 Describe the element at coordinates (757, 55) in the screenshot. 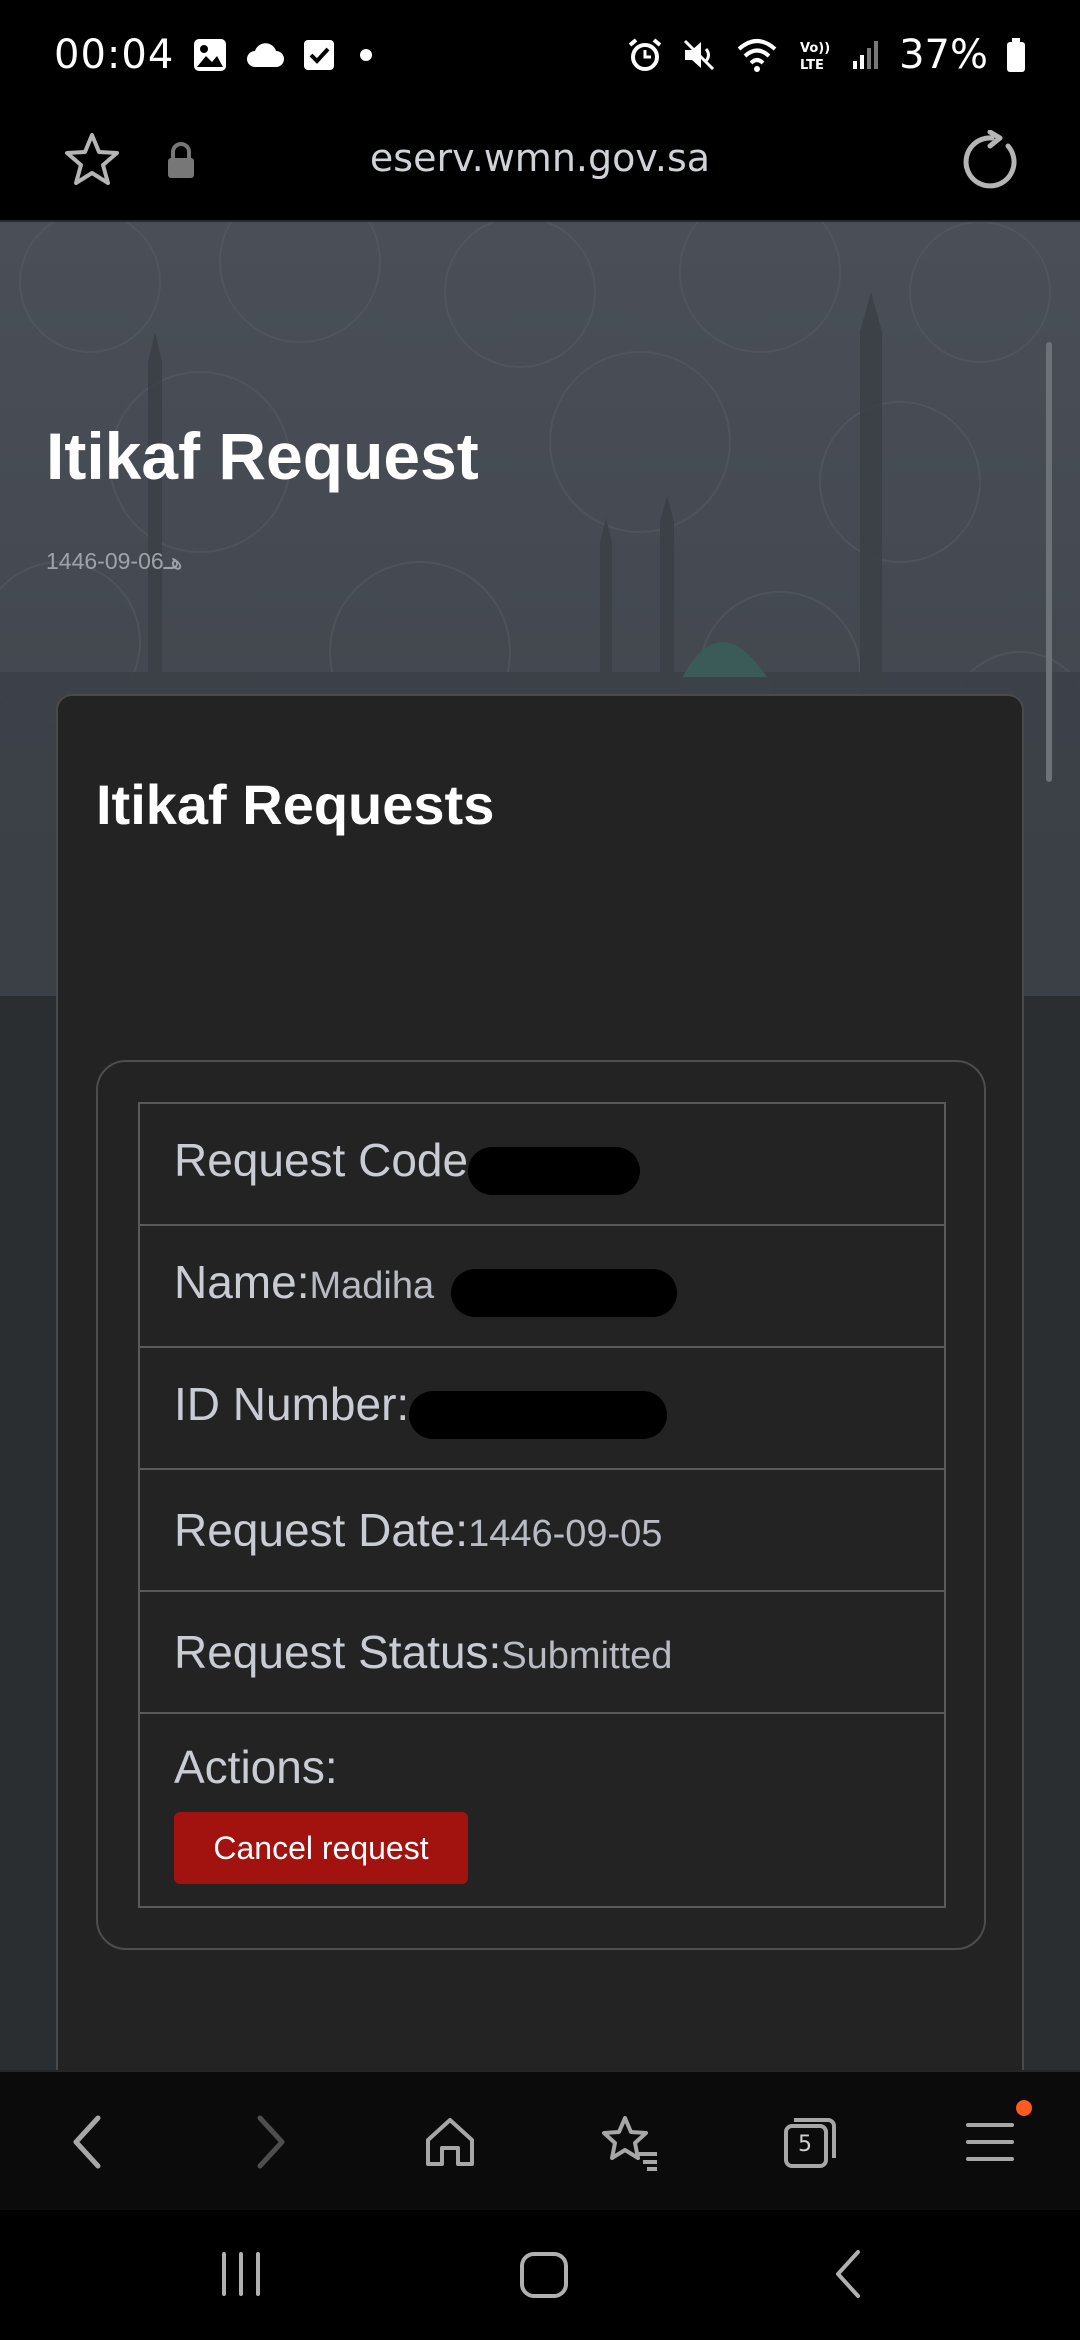

I see `wifi-icon` at that location.